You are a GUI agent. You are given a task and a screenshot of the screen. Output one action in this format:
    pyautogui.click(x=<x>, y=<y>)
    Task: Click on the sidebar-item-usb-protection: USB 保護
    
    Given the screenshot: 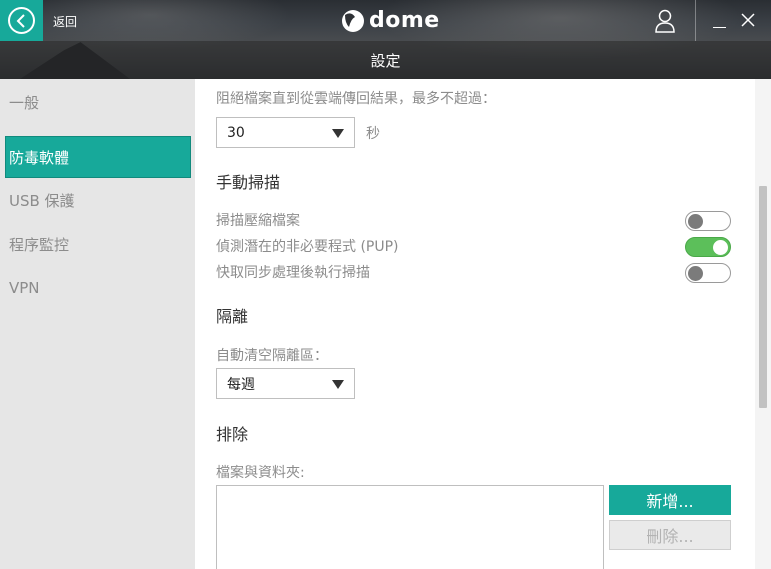 What is the action you would take?
    pyautogui.click(x=98, y=200)
    